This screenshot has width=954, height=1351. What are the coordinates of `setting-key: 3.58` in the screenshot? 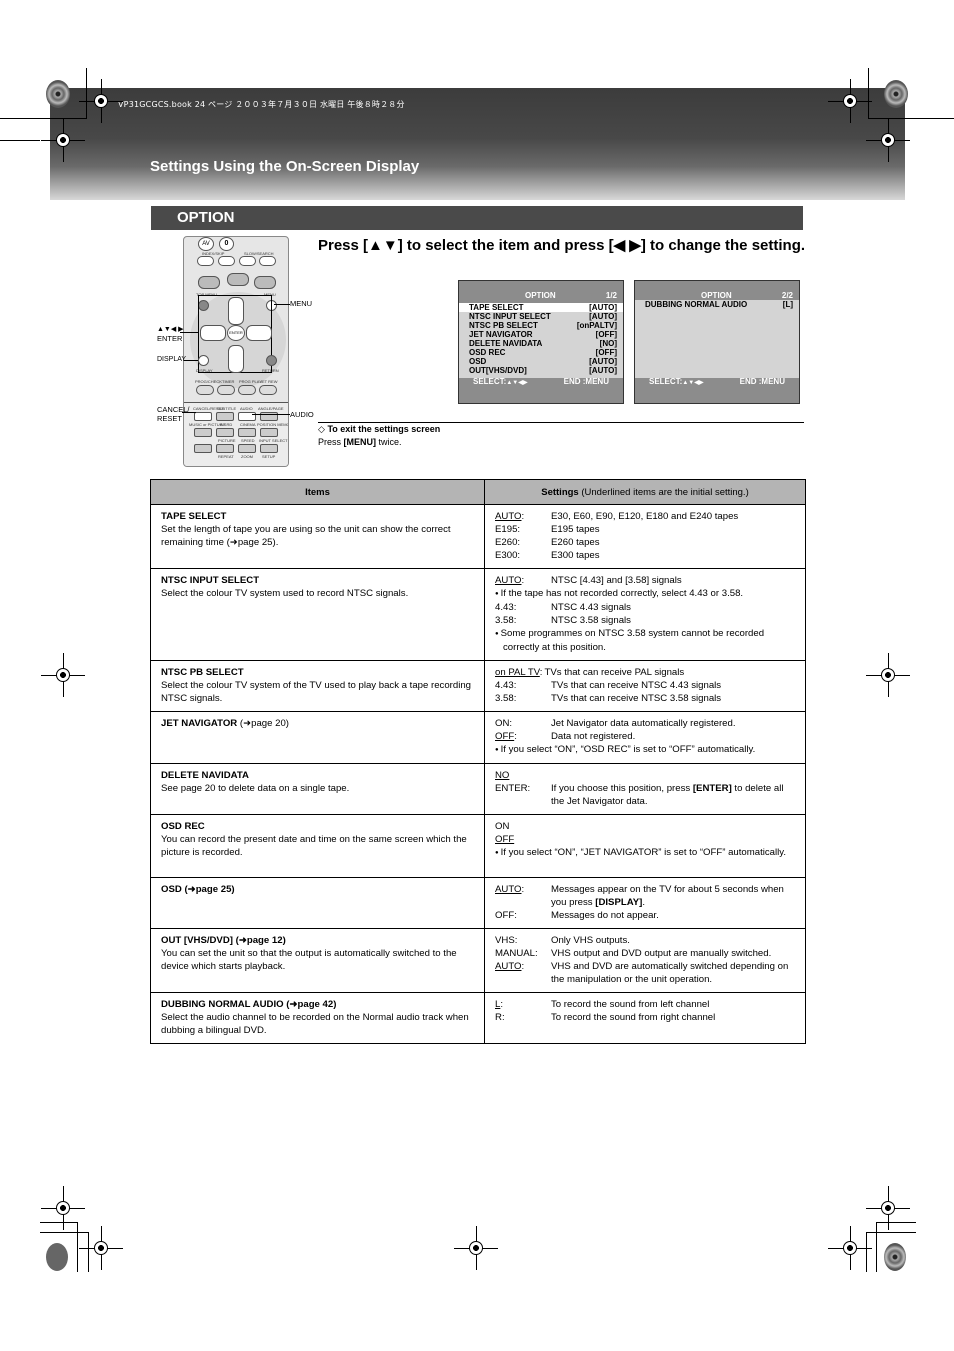 It's located at (504, 620).